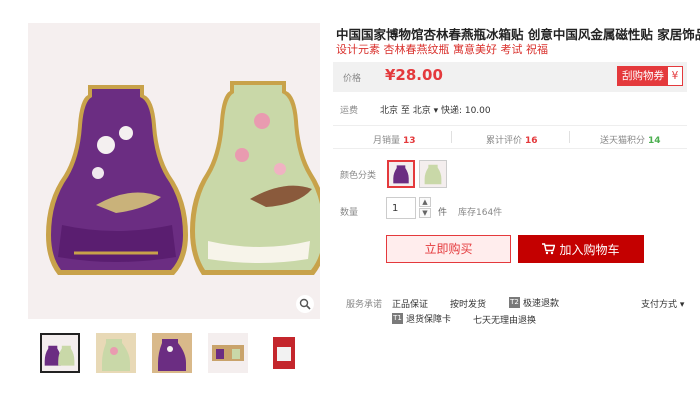 This screenshot has height=402, width=700. What do you see at coordinates (425, 202) in the screenshot?
I see `quantity-increase-button: ▲` at bounding box center [425, 202].